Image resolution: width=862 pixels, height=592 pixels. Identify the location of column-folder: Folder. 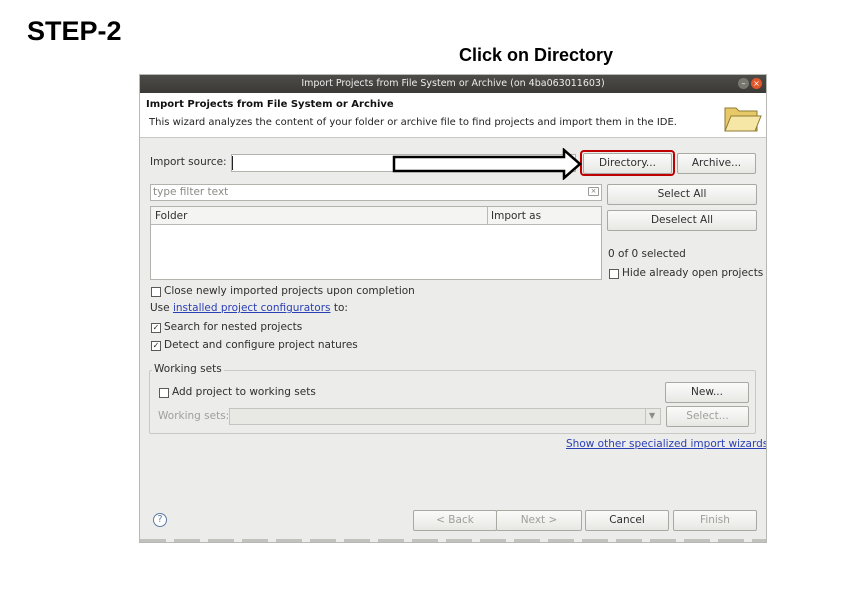
(171, 216).